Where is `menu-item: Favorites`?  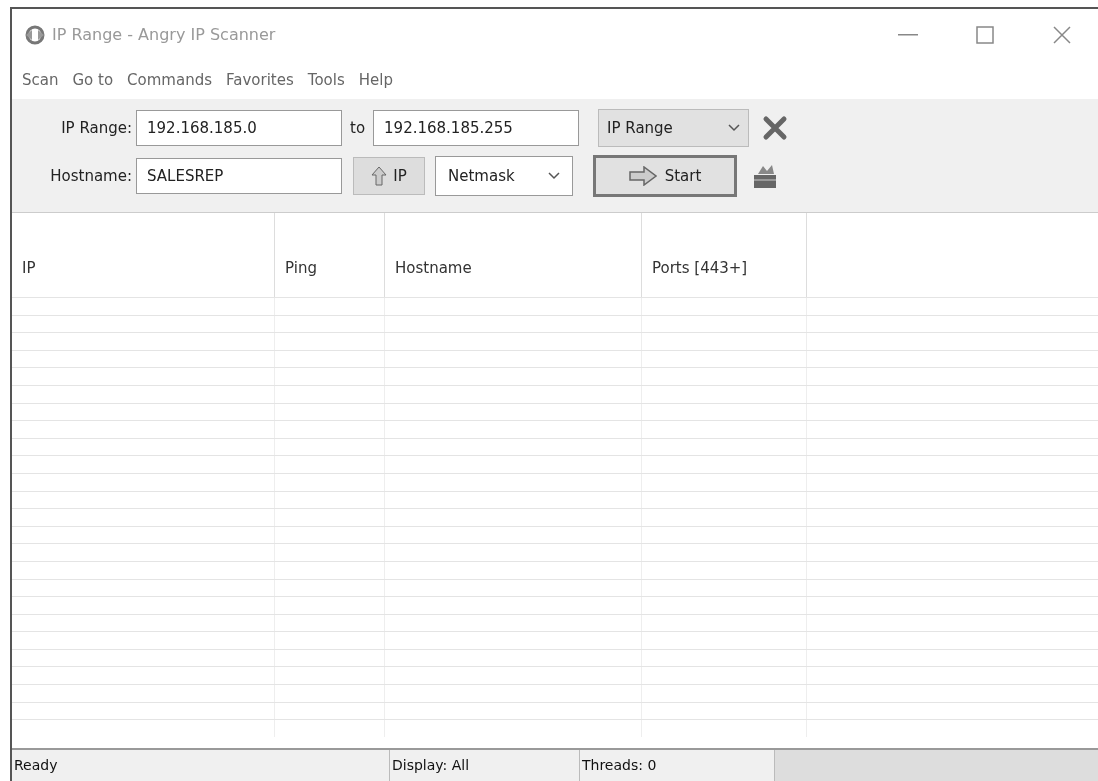
menu-item: Favorites is located at coordinates (260, 80).